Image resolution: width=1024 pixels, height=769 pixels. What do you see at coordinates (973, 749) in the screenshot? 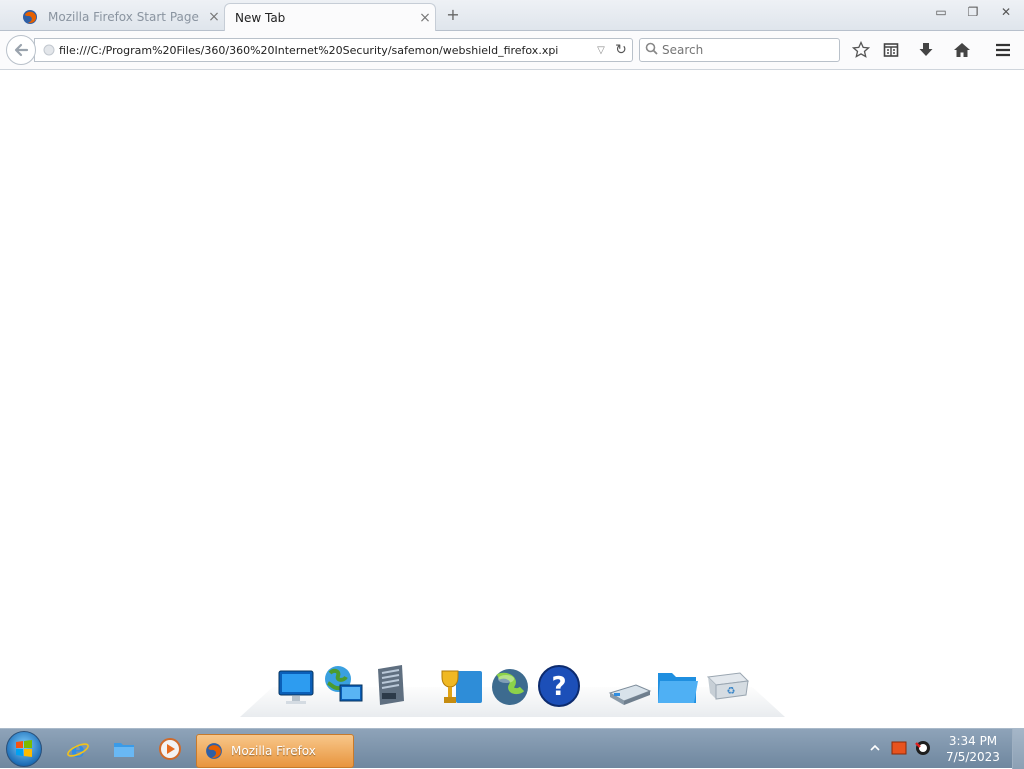
I see `system-clock: 3:34 PM 7/5/2023` at bounding box center [973, 749].